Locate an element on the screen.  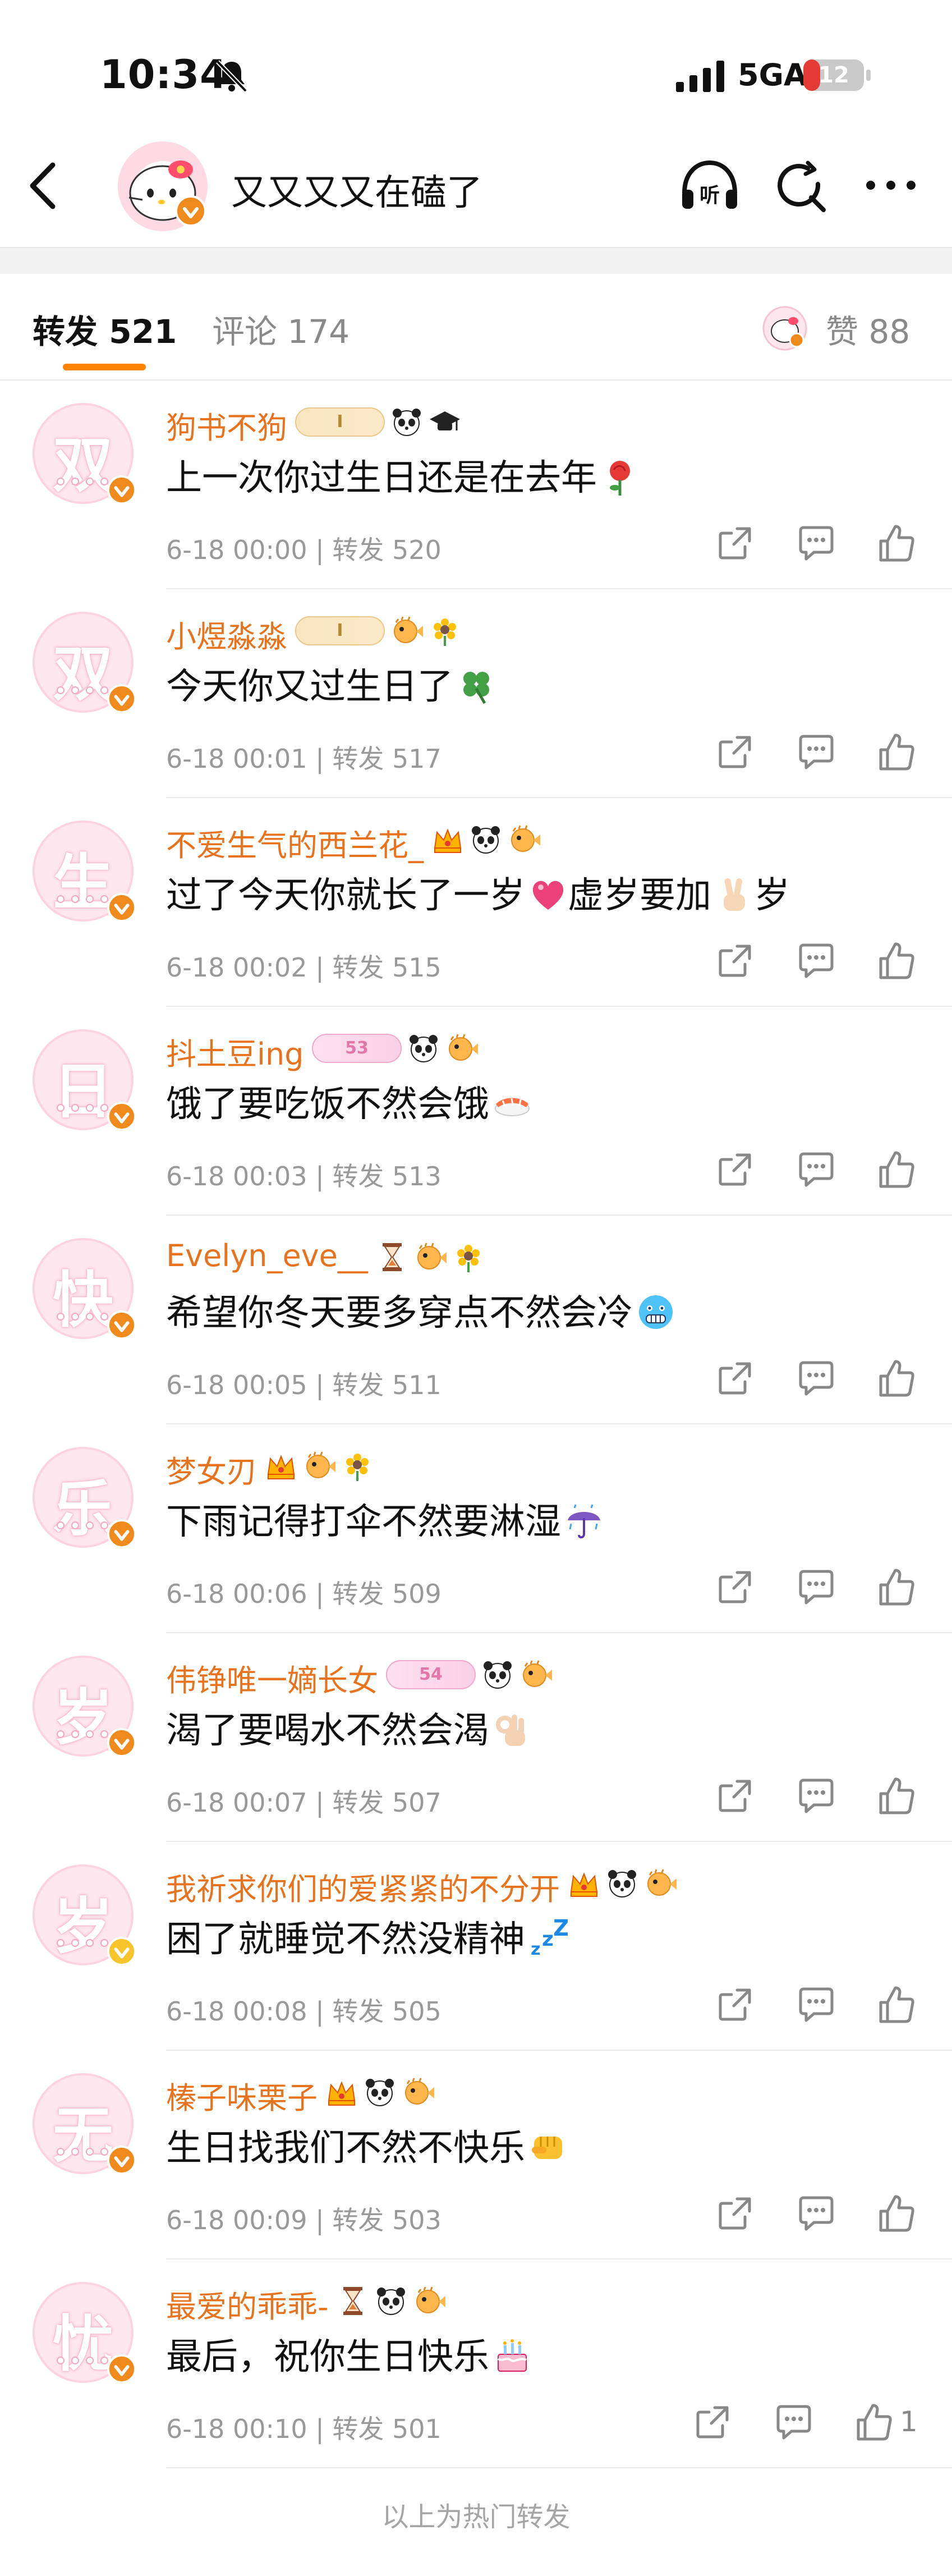
user-avatar: 忧 is located at coordinates (85, 2333).